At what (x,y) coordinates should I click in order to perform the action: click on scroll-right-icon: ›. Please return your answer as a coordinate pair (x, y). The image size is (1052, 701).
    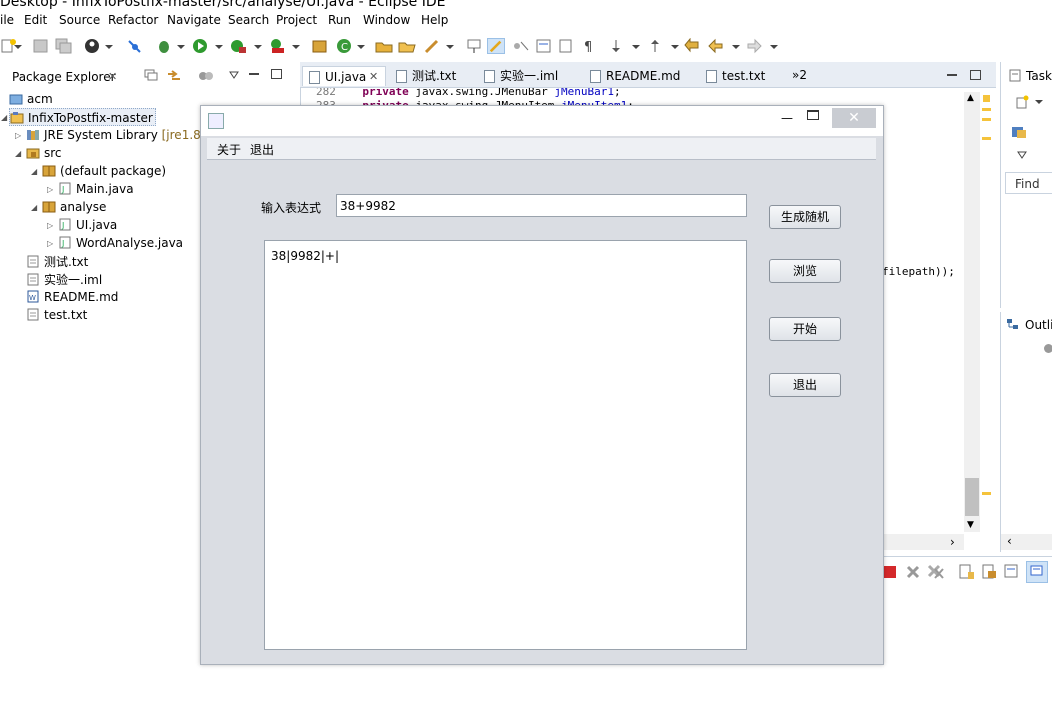
    Looking at the image, I should click on (952, 542).